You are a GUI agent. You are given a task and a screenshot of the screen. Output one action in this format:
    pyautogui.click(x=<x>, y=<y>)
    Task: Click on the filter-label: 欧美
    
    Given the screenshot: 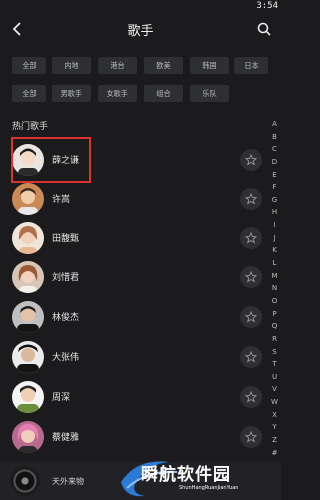 What is the action you would take?
    pyautogui.click(x=163, y=65)
    